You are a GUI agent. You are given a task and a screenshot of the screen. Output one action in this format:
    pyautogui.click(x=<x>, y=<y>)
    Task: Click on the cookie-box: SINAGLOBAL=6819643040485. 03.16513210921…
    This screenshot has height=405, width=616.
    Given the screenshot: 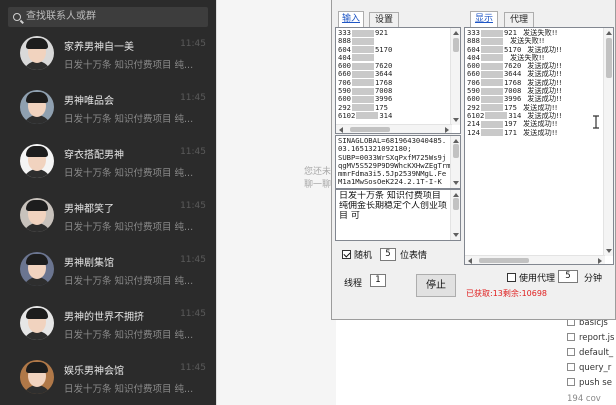 What is the action you would take?
    pyautogui.click(x=398, y=162)
    